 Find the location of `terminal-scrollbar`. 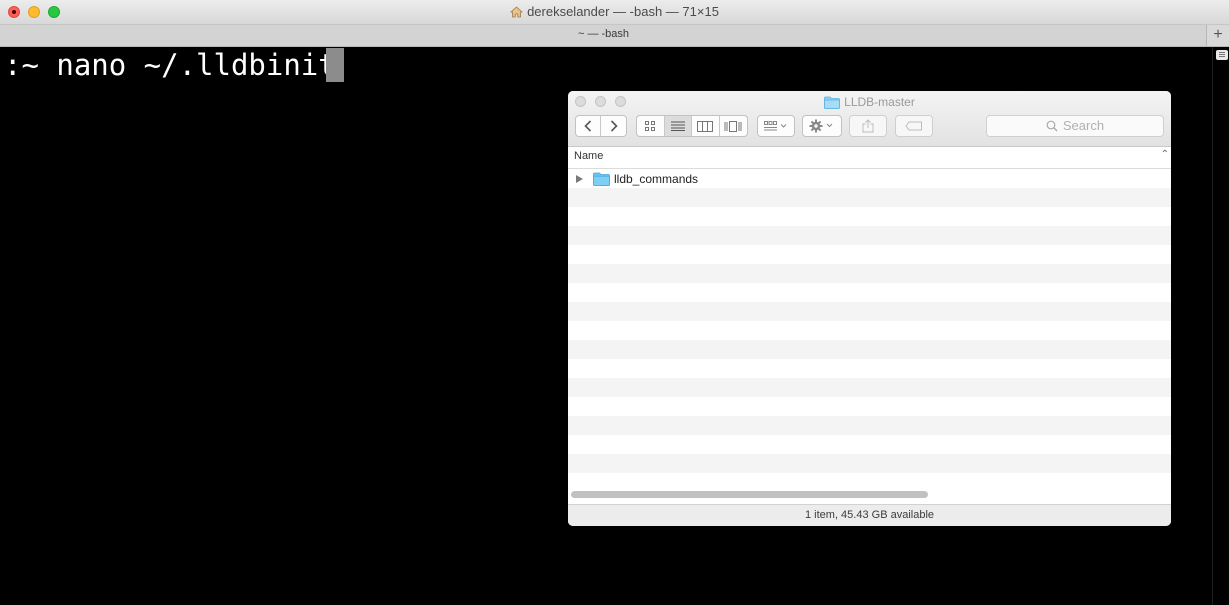

terminal-scrollbar is located at coordinates (1220, 326).